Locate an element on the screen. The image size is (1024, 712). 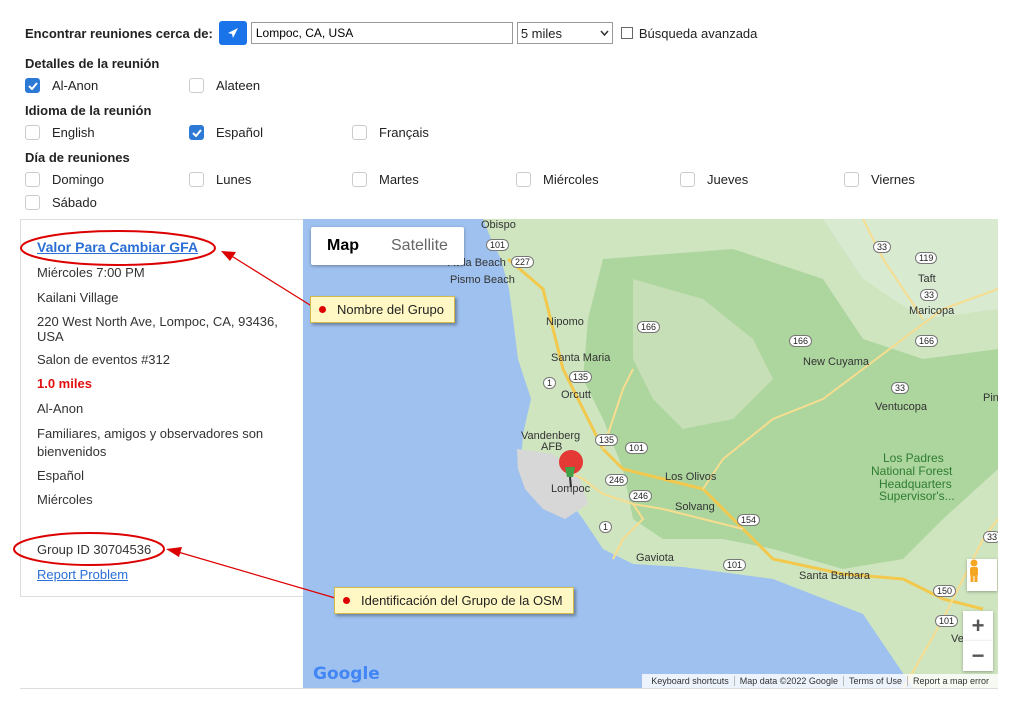
checkbox-label: Español is located at coordinates (239, 132).